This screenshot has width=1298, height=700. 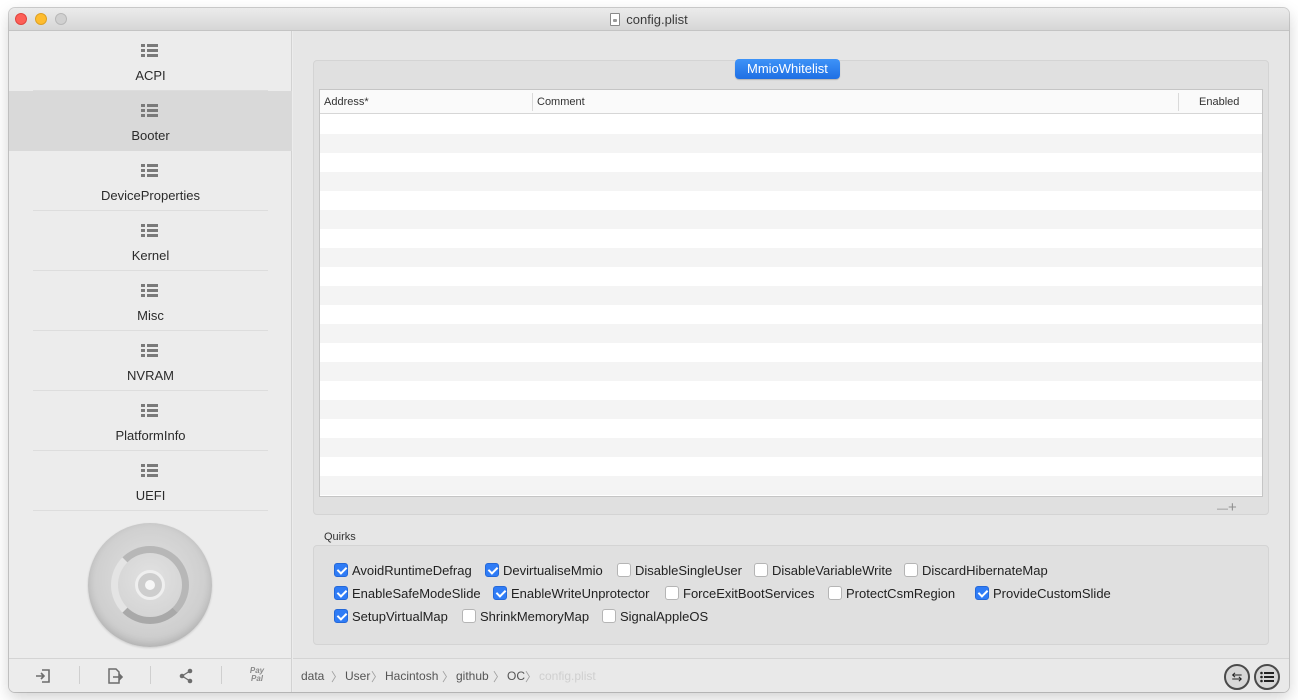 I want to click on checkbox-protect-csm-region: ProtectCsmRegion, so click(x=891, y=594).